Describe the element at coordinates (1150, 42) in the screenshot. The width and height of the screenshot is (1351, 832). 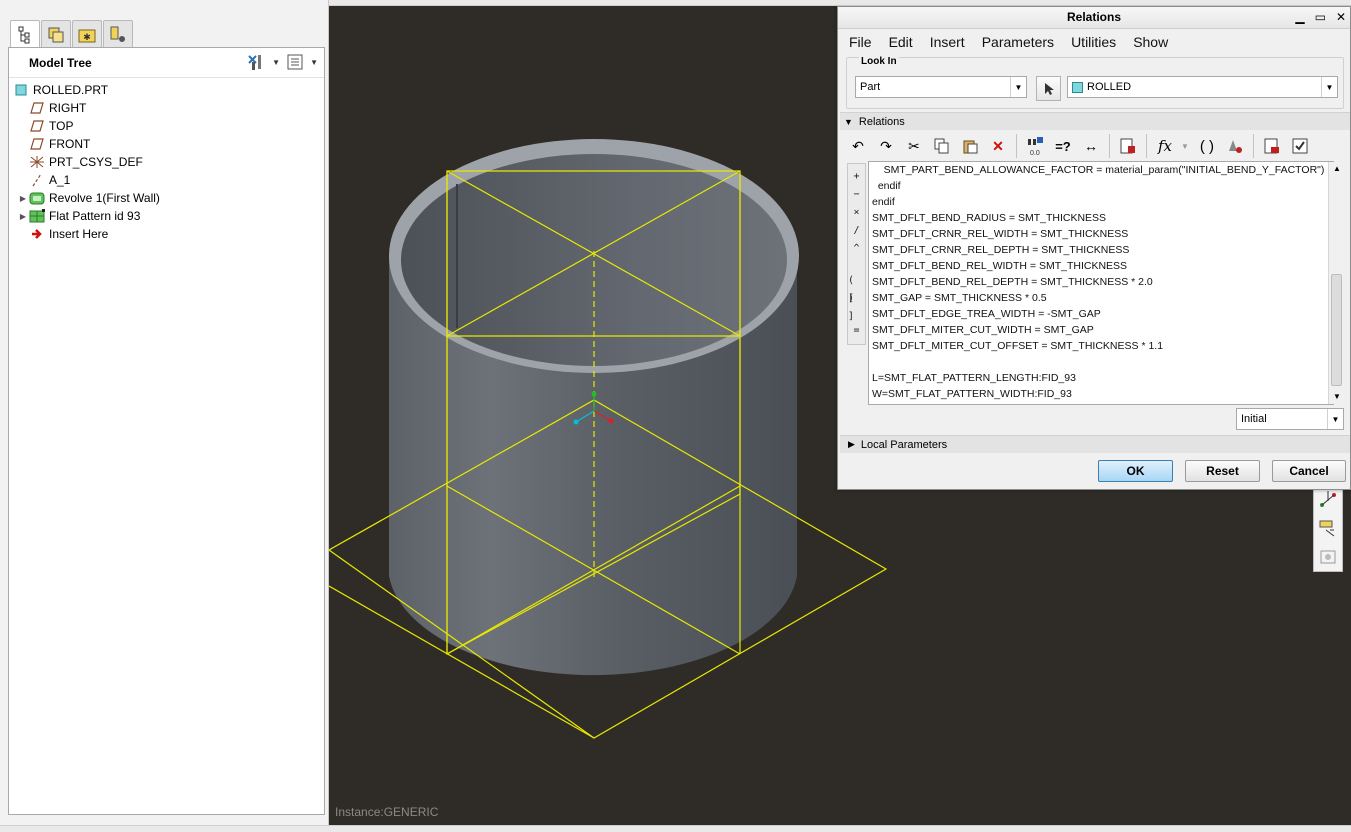
I see `menu-show: Show` at that location.